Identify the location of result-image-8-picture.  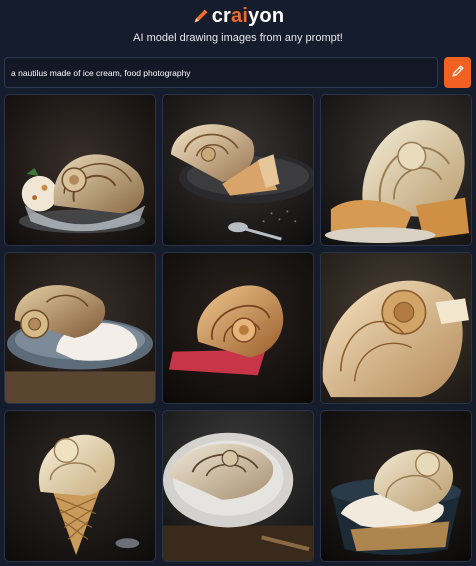
(238, 486).